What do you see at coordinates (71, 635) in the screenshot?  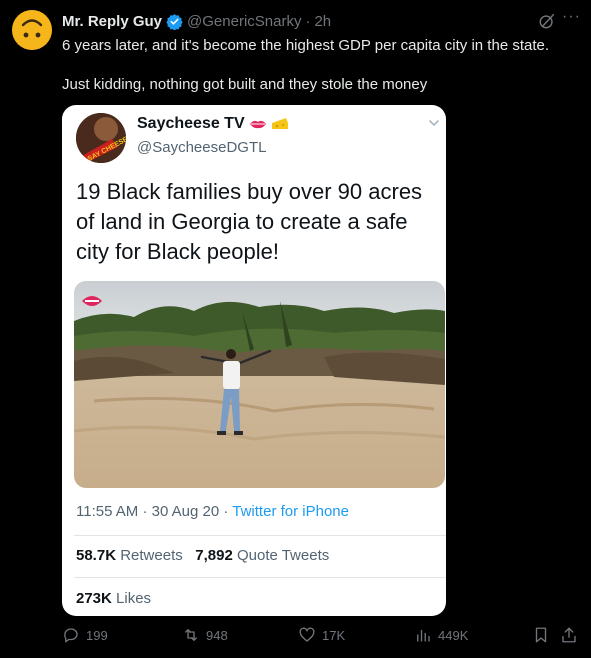 I see `reply-icon` at bounding box center [71, 635].